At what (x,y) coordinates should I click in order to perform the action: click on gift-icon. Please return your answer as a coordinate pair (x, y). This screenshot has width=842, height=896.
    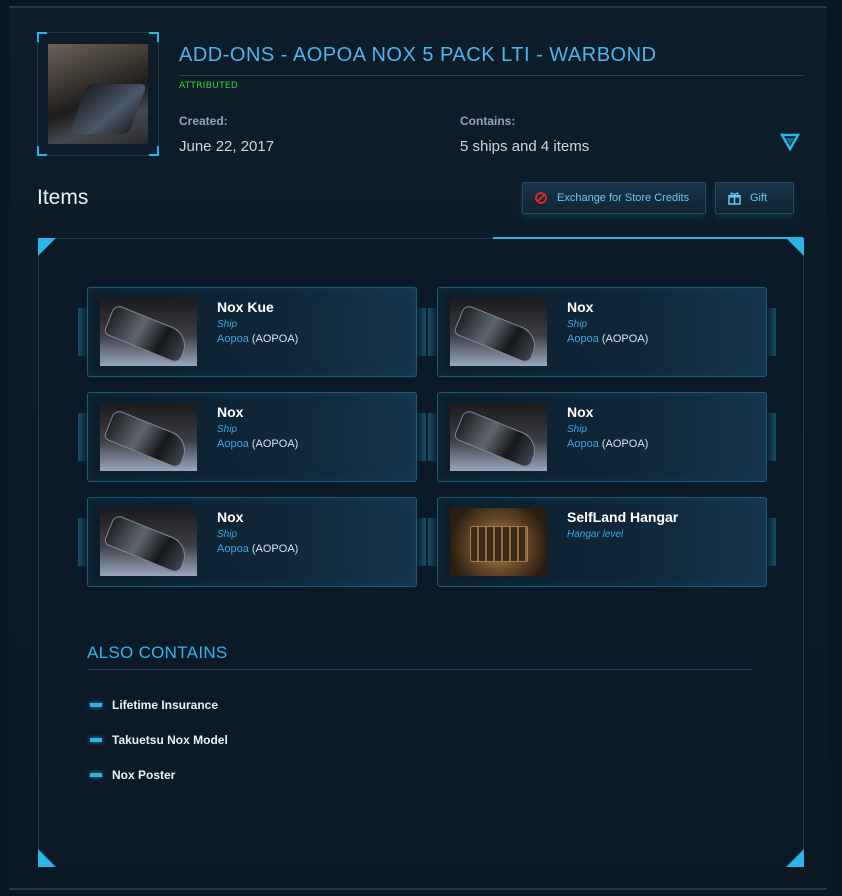
    Looking at the image, I should click on (734, 198).